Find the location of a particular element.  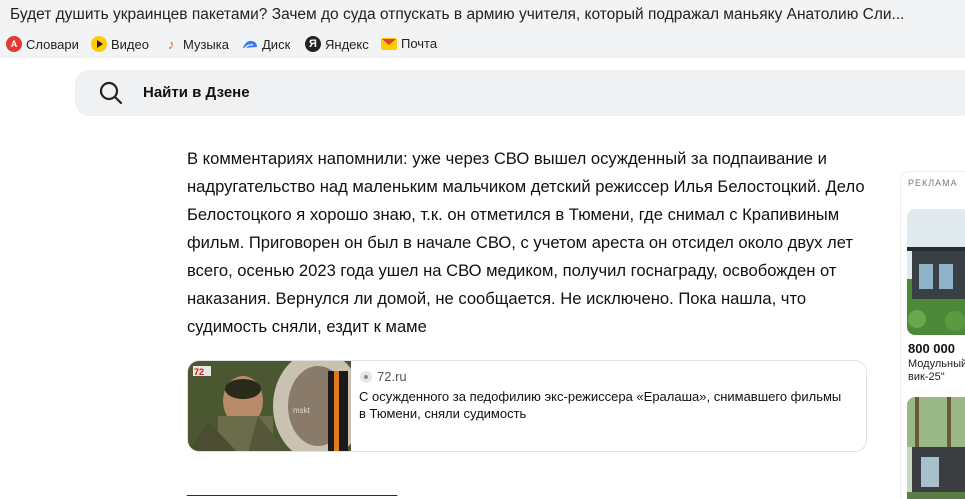

bookmark-disk: Диск is located at coordinates (266, 44).